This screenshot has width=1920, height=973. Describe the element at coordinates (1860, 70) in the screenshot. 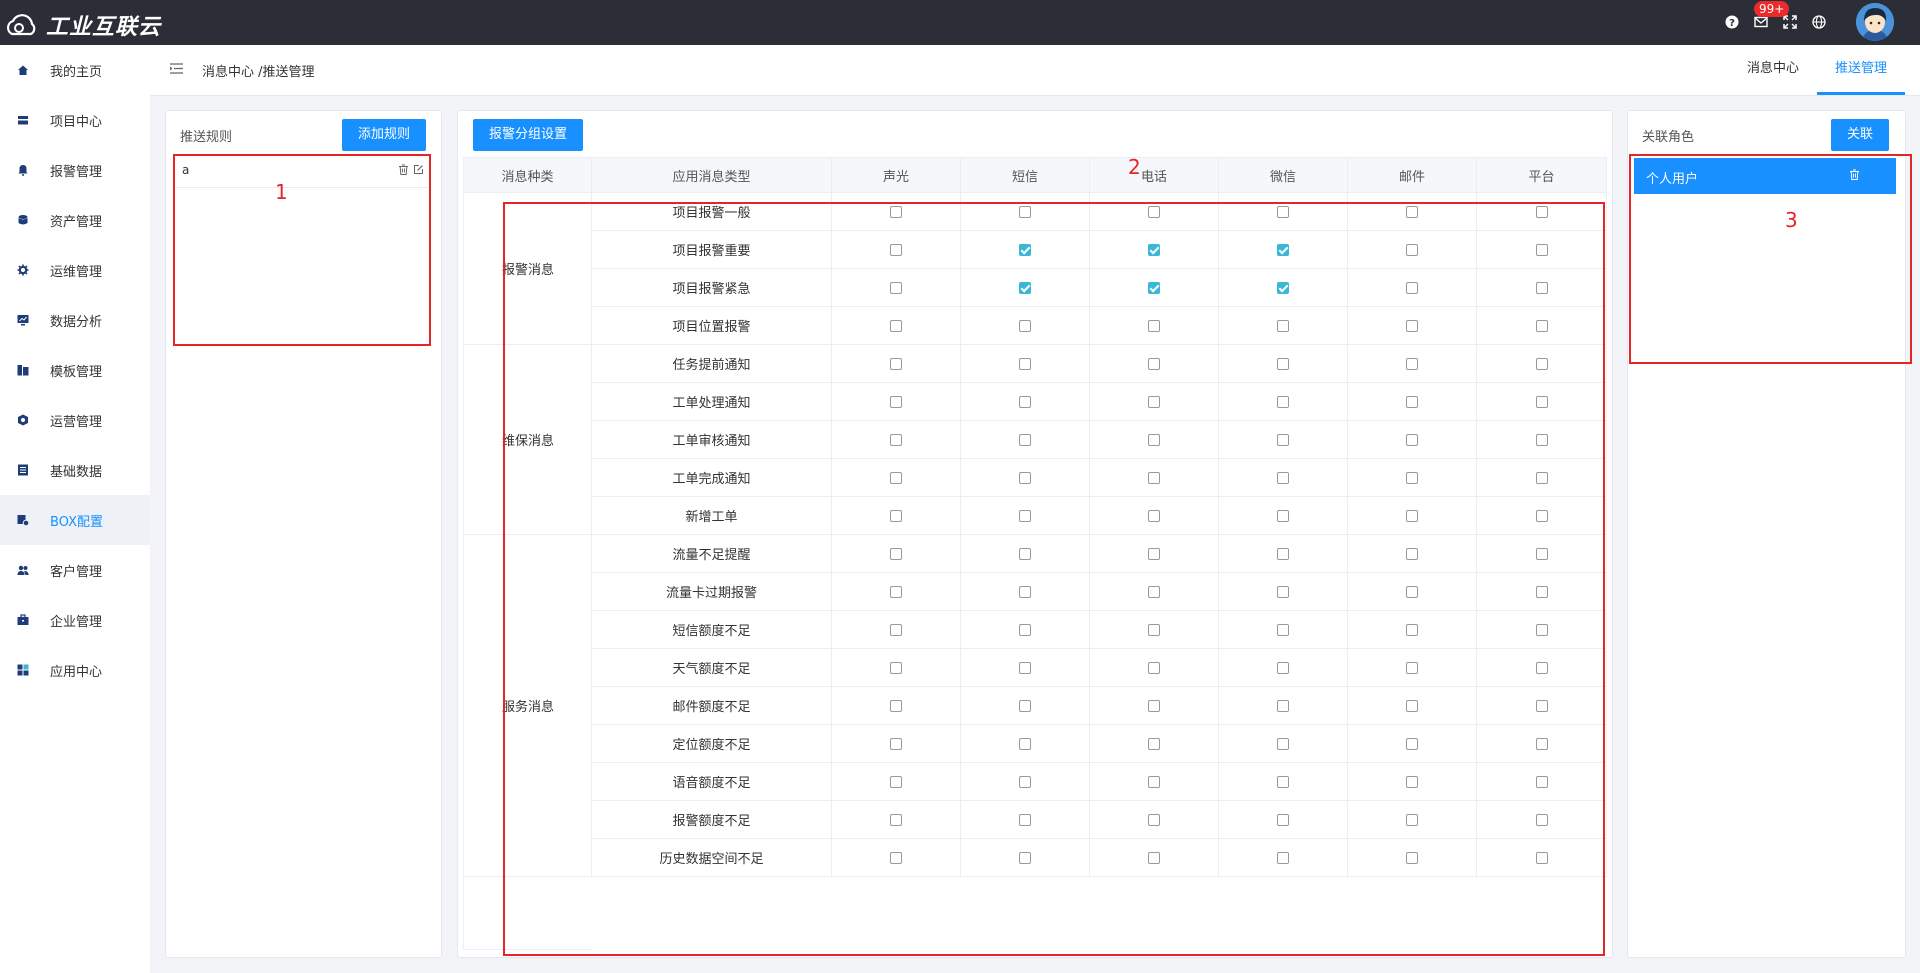

I see `tab-push-management: 推送管理` at that location.